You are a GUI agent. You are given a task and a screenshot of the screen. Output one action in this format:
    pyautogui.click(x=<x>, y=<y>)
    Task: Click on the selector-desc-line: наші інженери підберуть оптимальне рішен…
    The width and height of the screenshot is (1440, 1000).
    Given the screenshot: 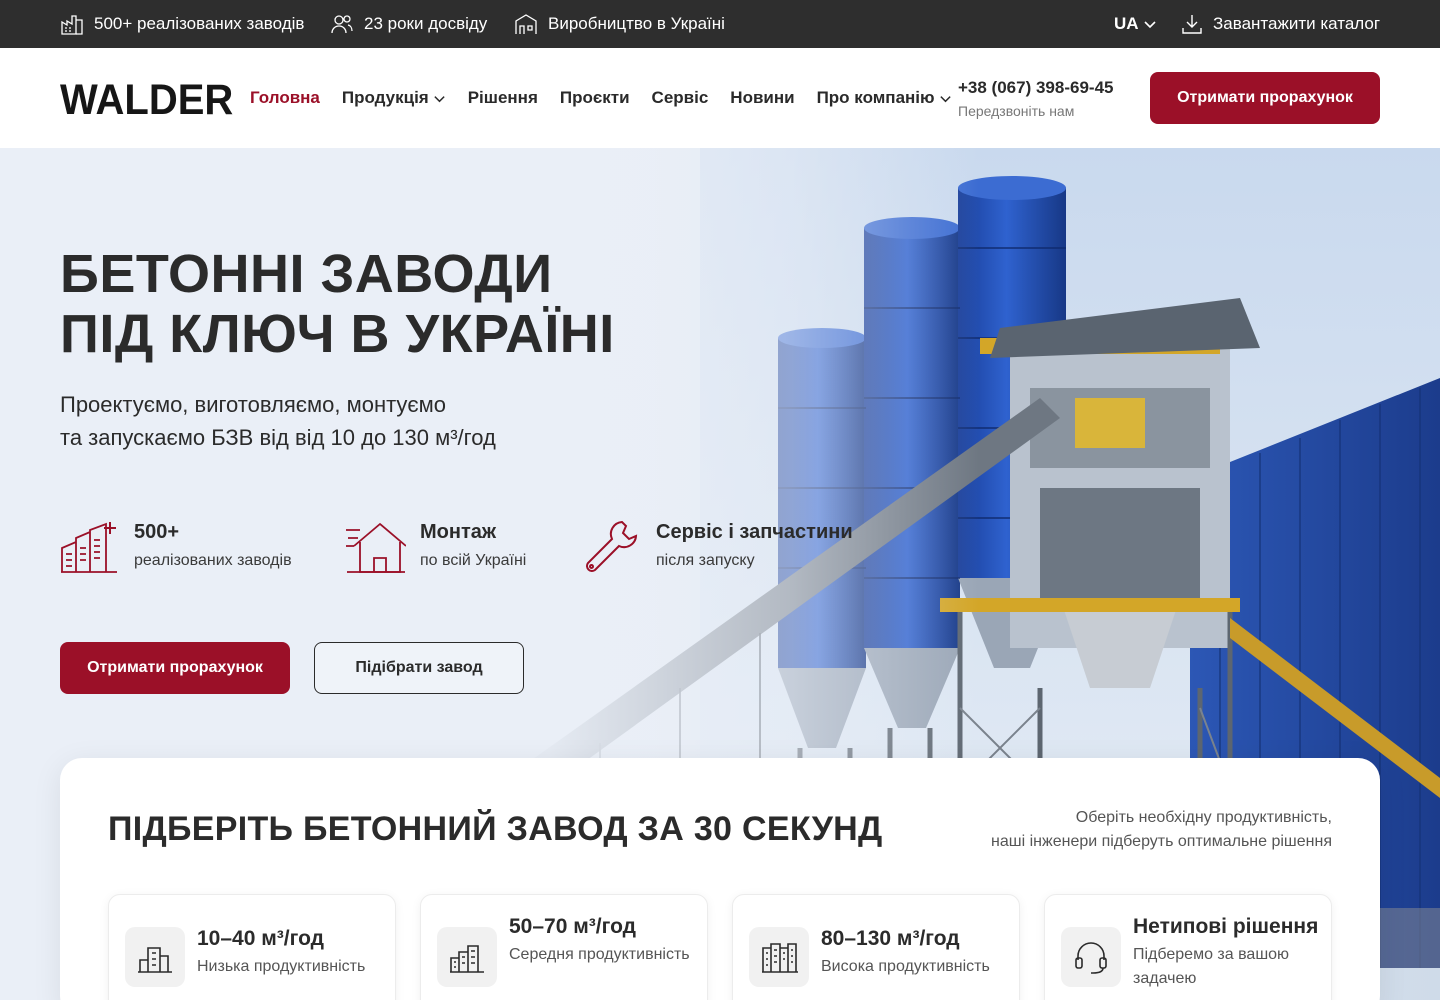 What is the action you would take?
    pyautogui.click(x=1161, y=841)
    